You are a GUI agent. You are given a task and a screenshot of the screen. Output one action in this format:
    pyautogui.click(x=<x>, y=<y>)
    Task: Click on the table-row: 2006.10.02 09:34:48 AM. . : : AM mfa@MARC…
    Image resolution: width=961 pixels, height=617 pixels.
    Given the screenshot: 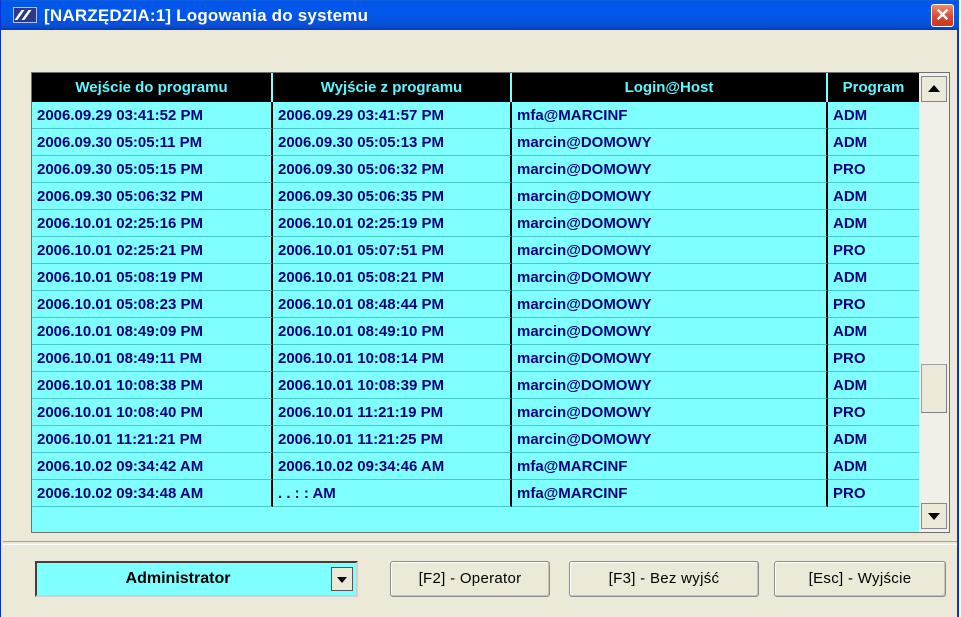 What is the action you would take?
    pyautogui.click(x=475, y=493)
    